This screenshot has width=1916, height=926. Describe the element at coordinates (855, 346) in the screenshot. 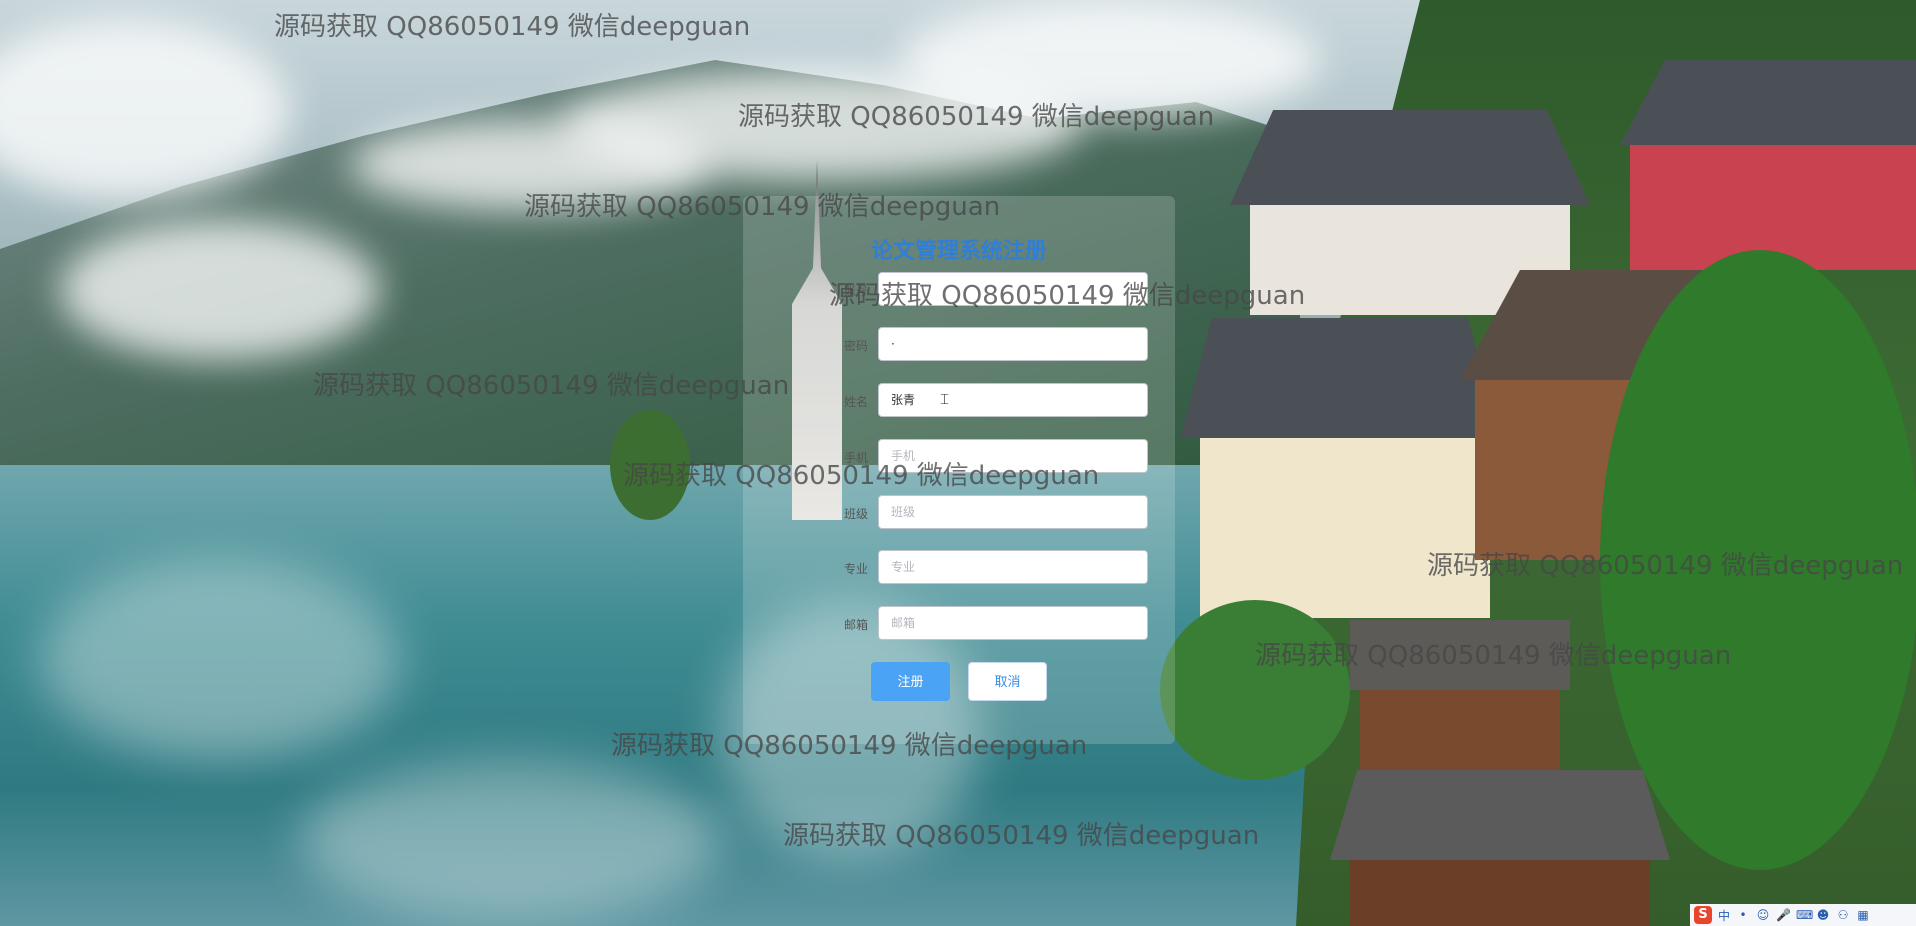

I see `password-label: 密码` at that location.